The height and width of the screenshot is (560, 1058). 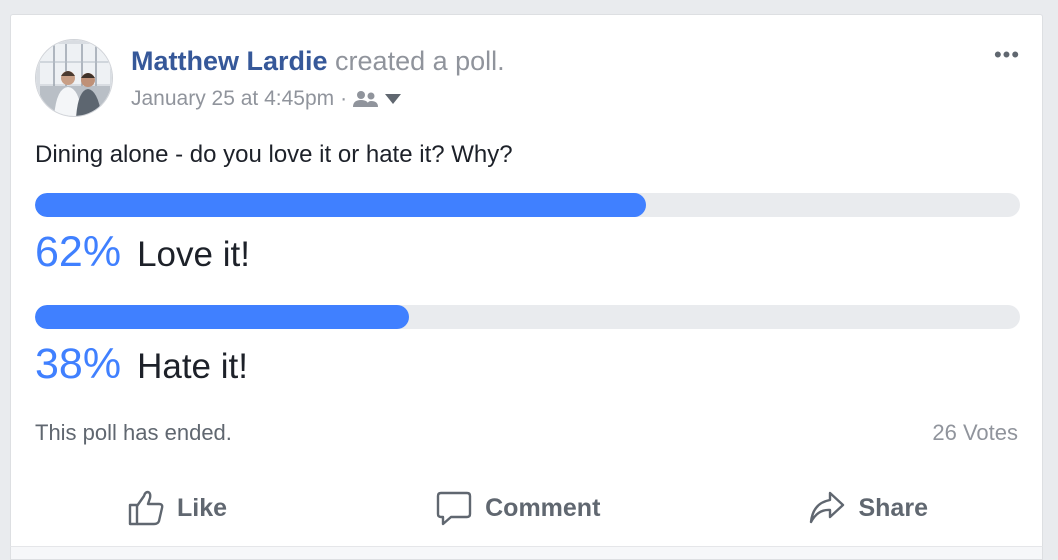 What do you see at coordinates (222, 317) in the screenshot?
I see `poll-option-2-bar-fill` at bounding box center [222, 317].